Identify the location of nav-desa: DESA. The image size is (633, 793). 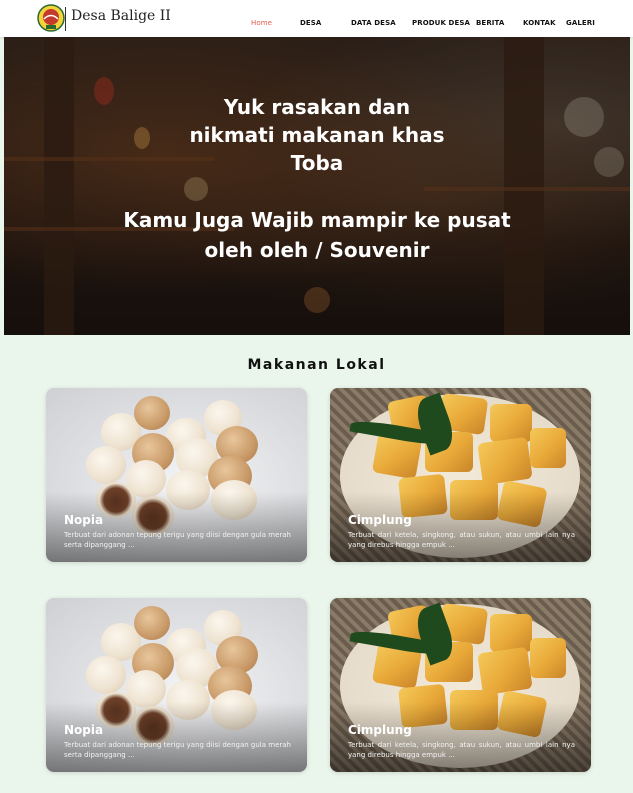
(310, 23).